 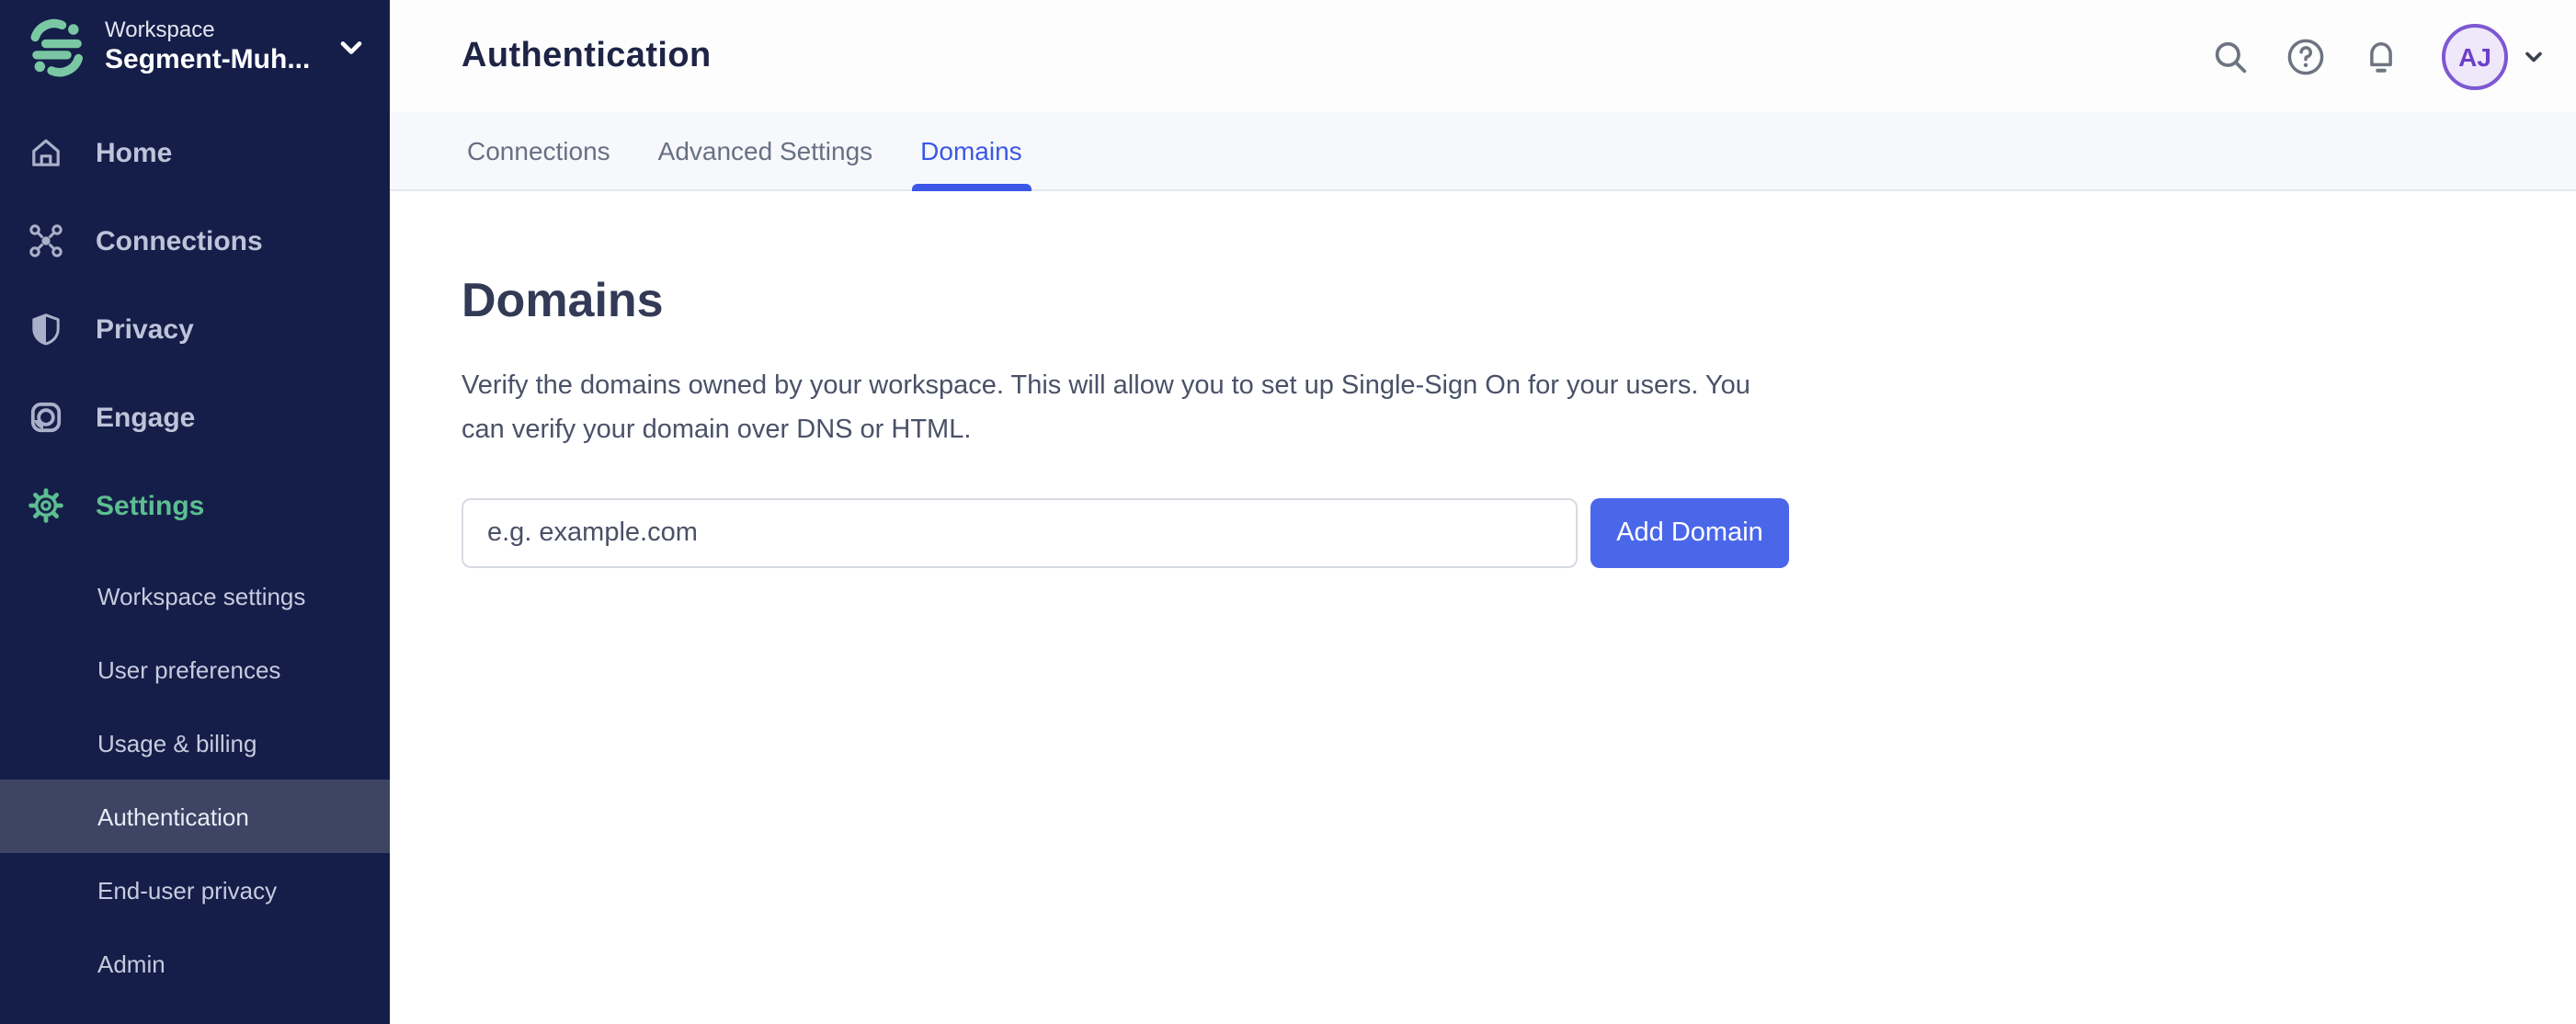 What do you see at coordinates (146, 417) in the screenshot?
I see `sidebar-item-label: Engage` at bounding box center [146, 417].